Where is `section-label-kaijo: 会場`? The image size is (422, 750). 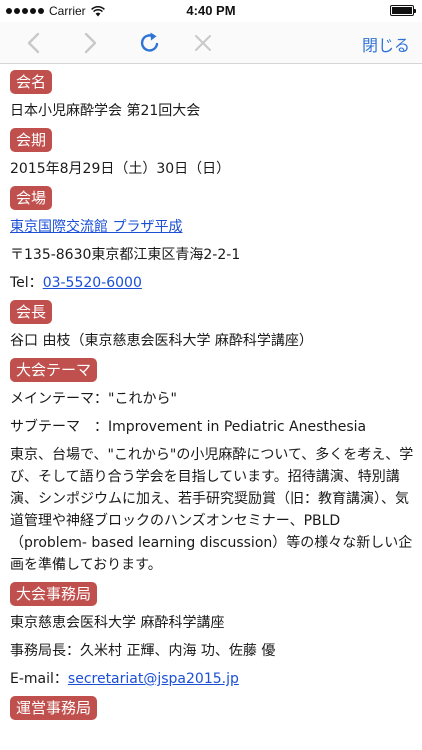
section-label-kaijo: 会場 is located at coordinates (31, 198).